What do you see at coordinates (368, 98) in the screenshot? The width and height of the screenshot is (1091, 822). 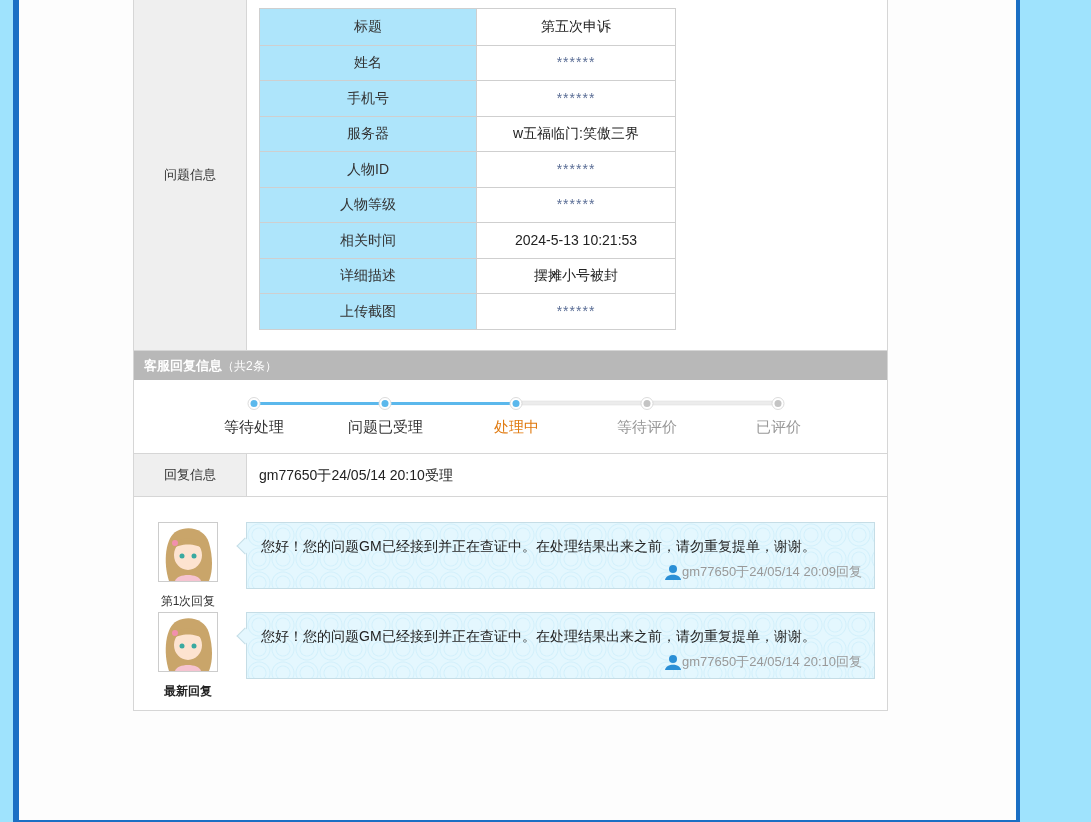 I see `field-label: 手机号` at bounding box center [368, 98].